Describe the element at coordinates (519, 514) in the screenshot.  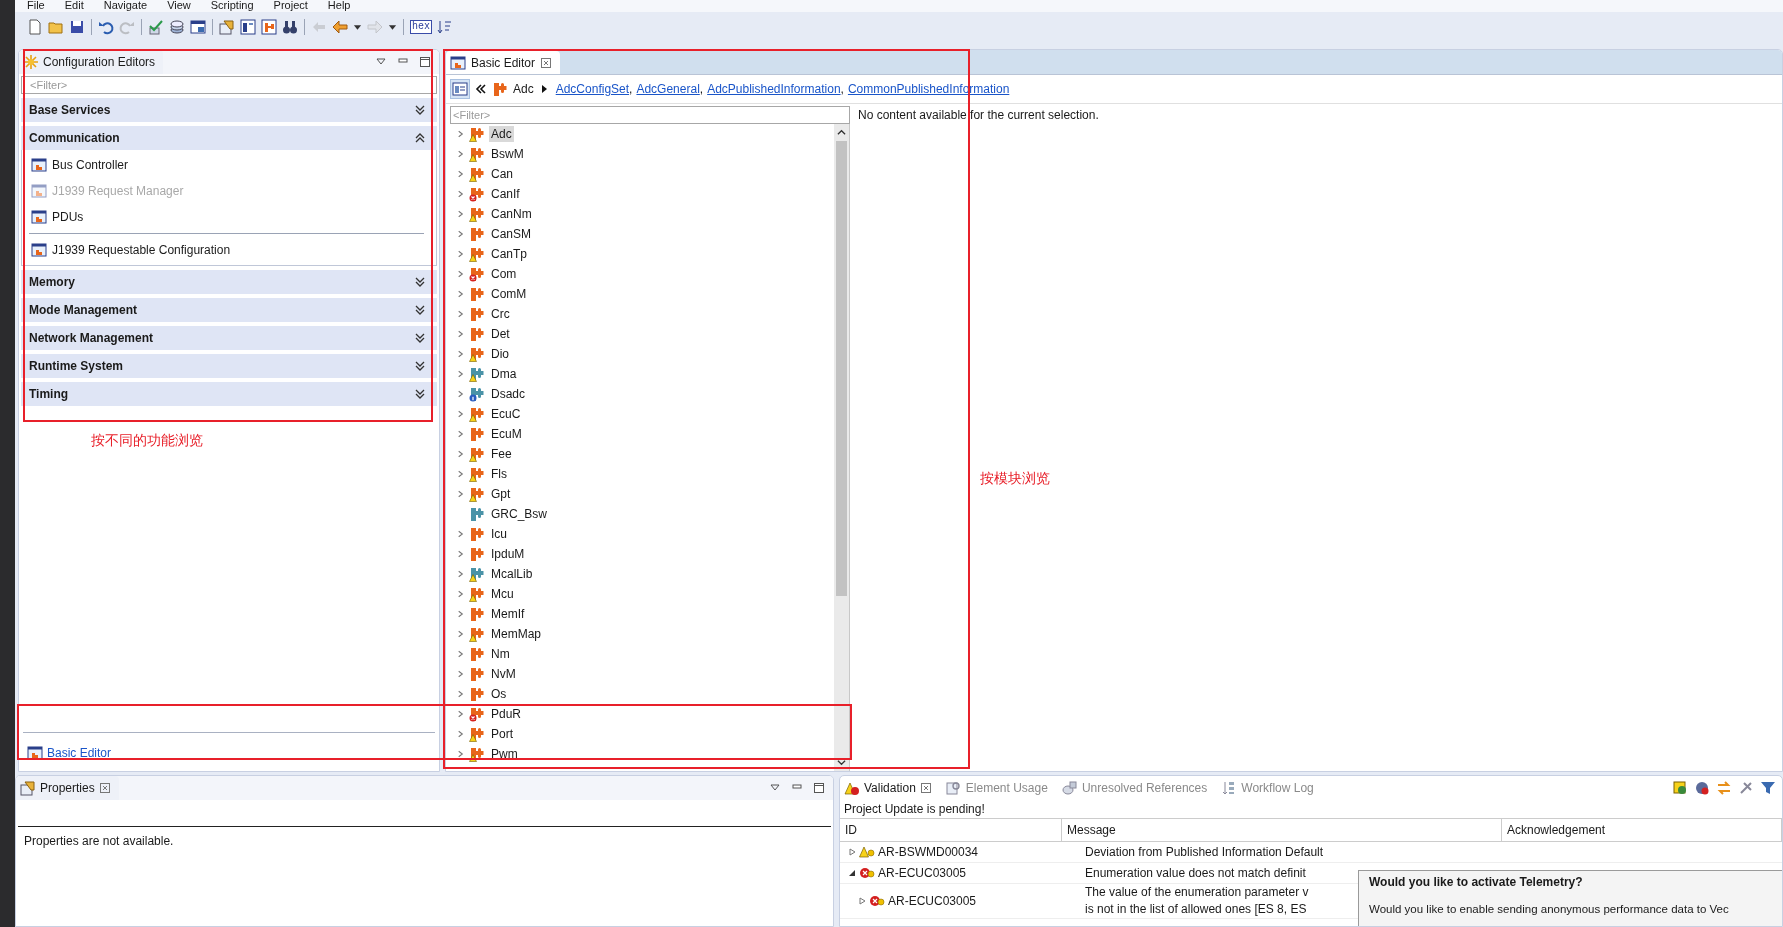
I see `tree-item: GRC_Bsw` at that location.